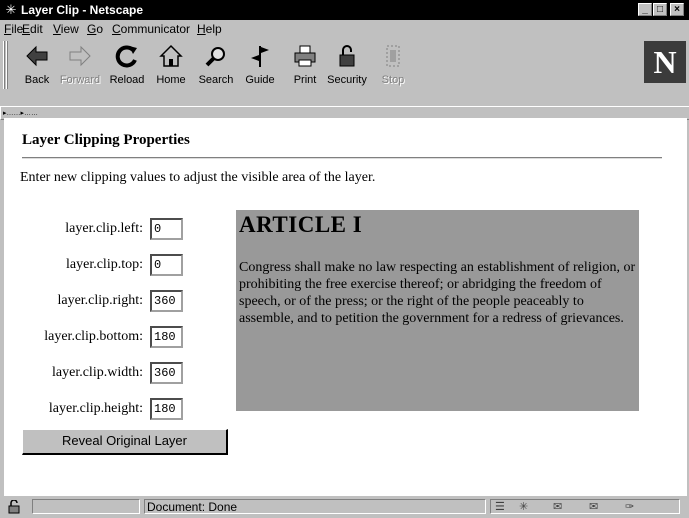  I want to click on reload-button: Reload, so click(127, 66).